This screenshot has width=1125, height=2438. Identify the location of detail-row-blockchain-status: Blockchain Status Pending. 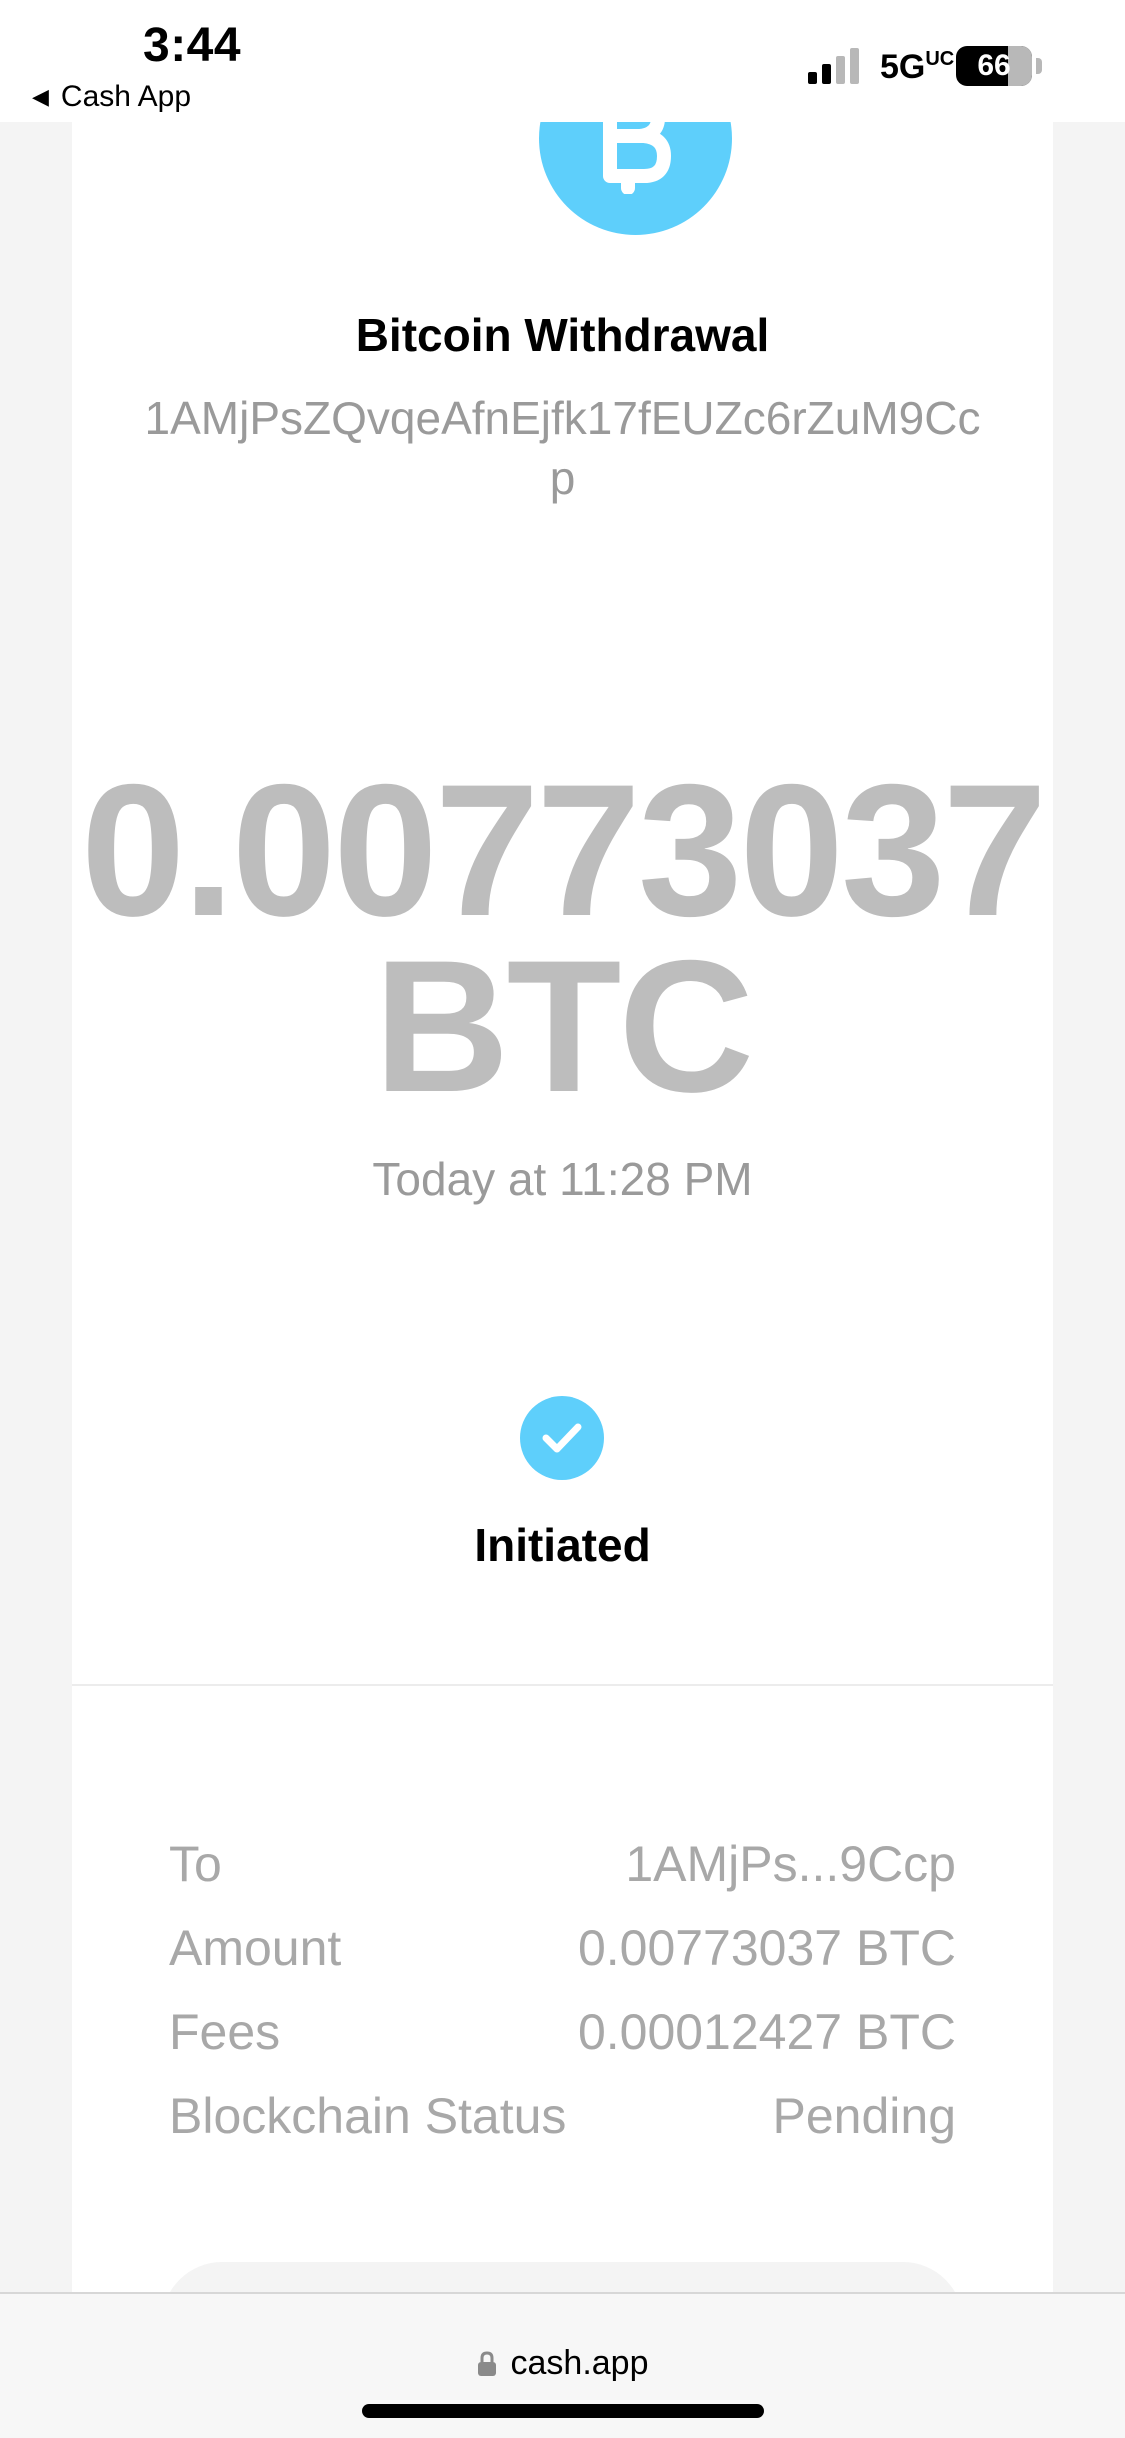
(562, 2116).